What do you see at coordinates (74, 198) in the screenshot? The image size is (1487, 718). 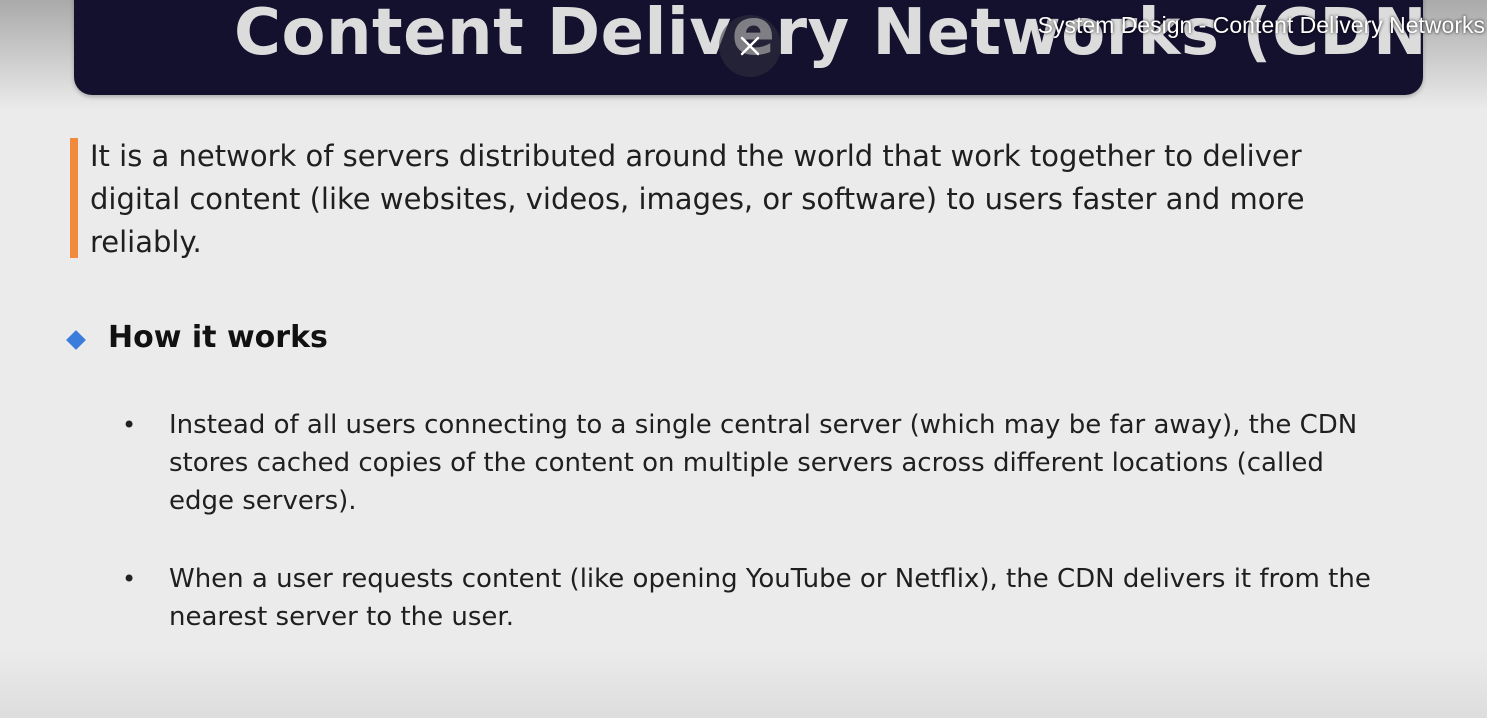 I see `quote-accent-bar` at bounding box center [74, 198].